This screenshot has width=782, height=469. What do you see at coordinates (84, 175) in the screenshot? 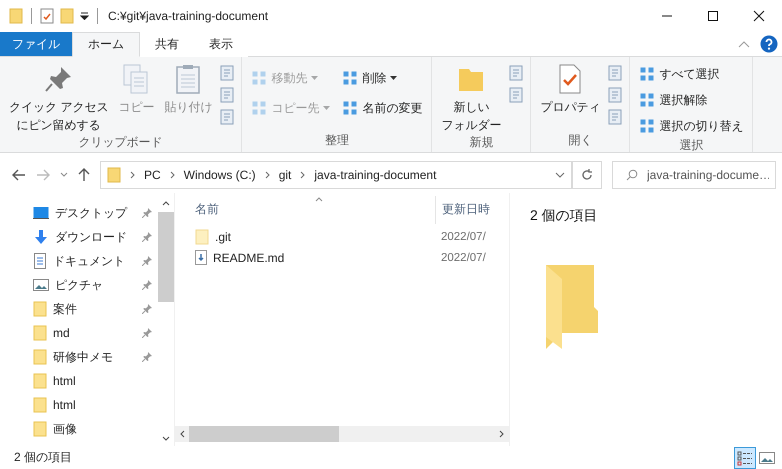
I see `up-arrow-icon` at bounding box center [84, 175].